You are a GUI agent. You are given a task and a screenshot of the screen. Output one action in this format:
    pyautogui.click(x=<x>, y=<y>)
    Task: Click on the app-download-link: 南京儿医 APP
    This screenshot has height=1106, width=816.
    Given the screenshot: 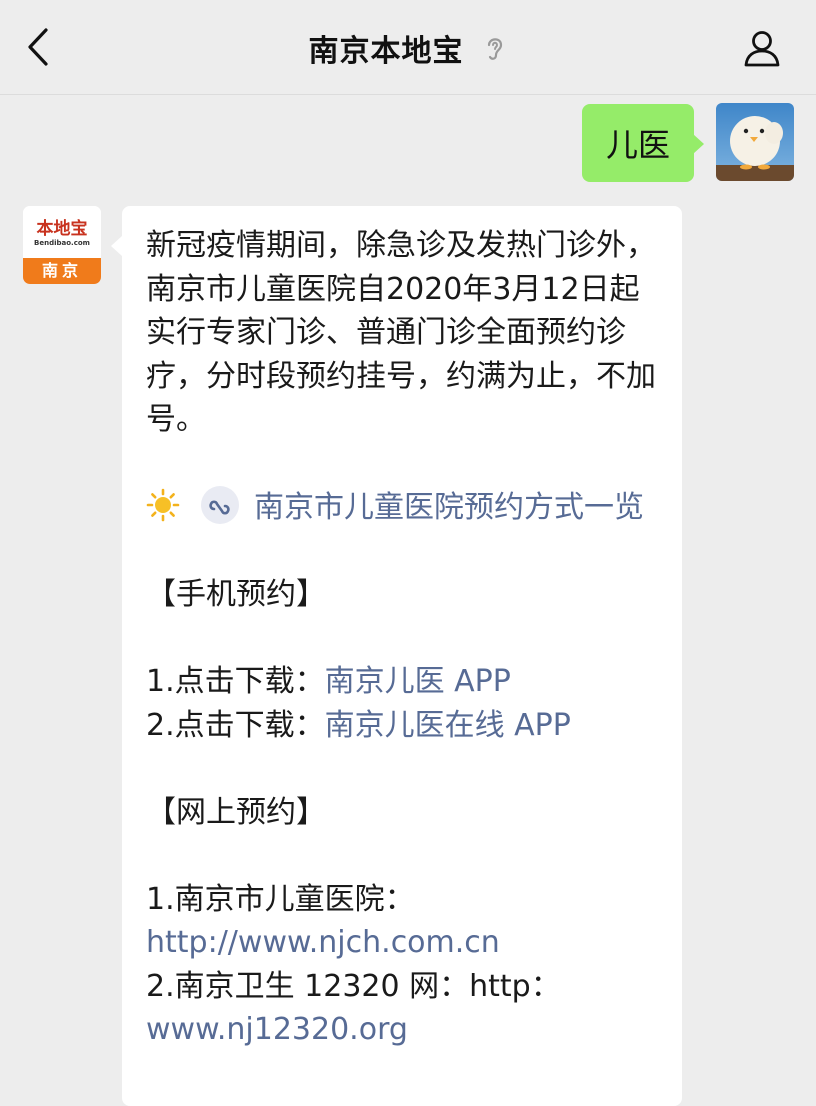 What is the action you would take?
    pyautogui.click(x=418, y=681)
    